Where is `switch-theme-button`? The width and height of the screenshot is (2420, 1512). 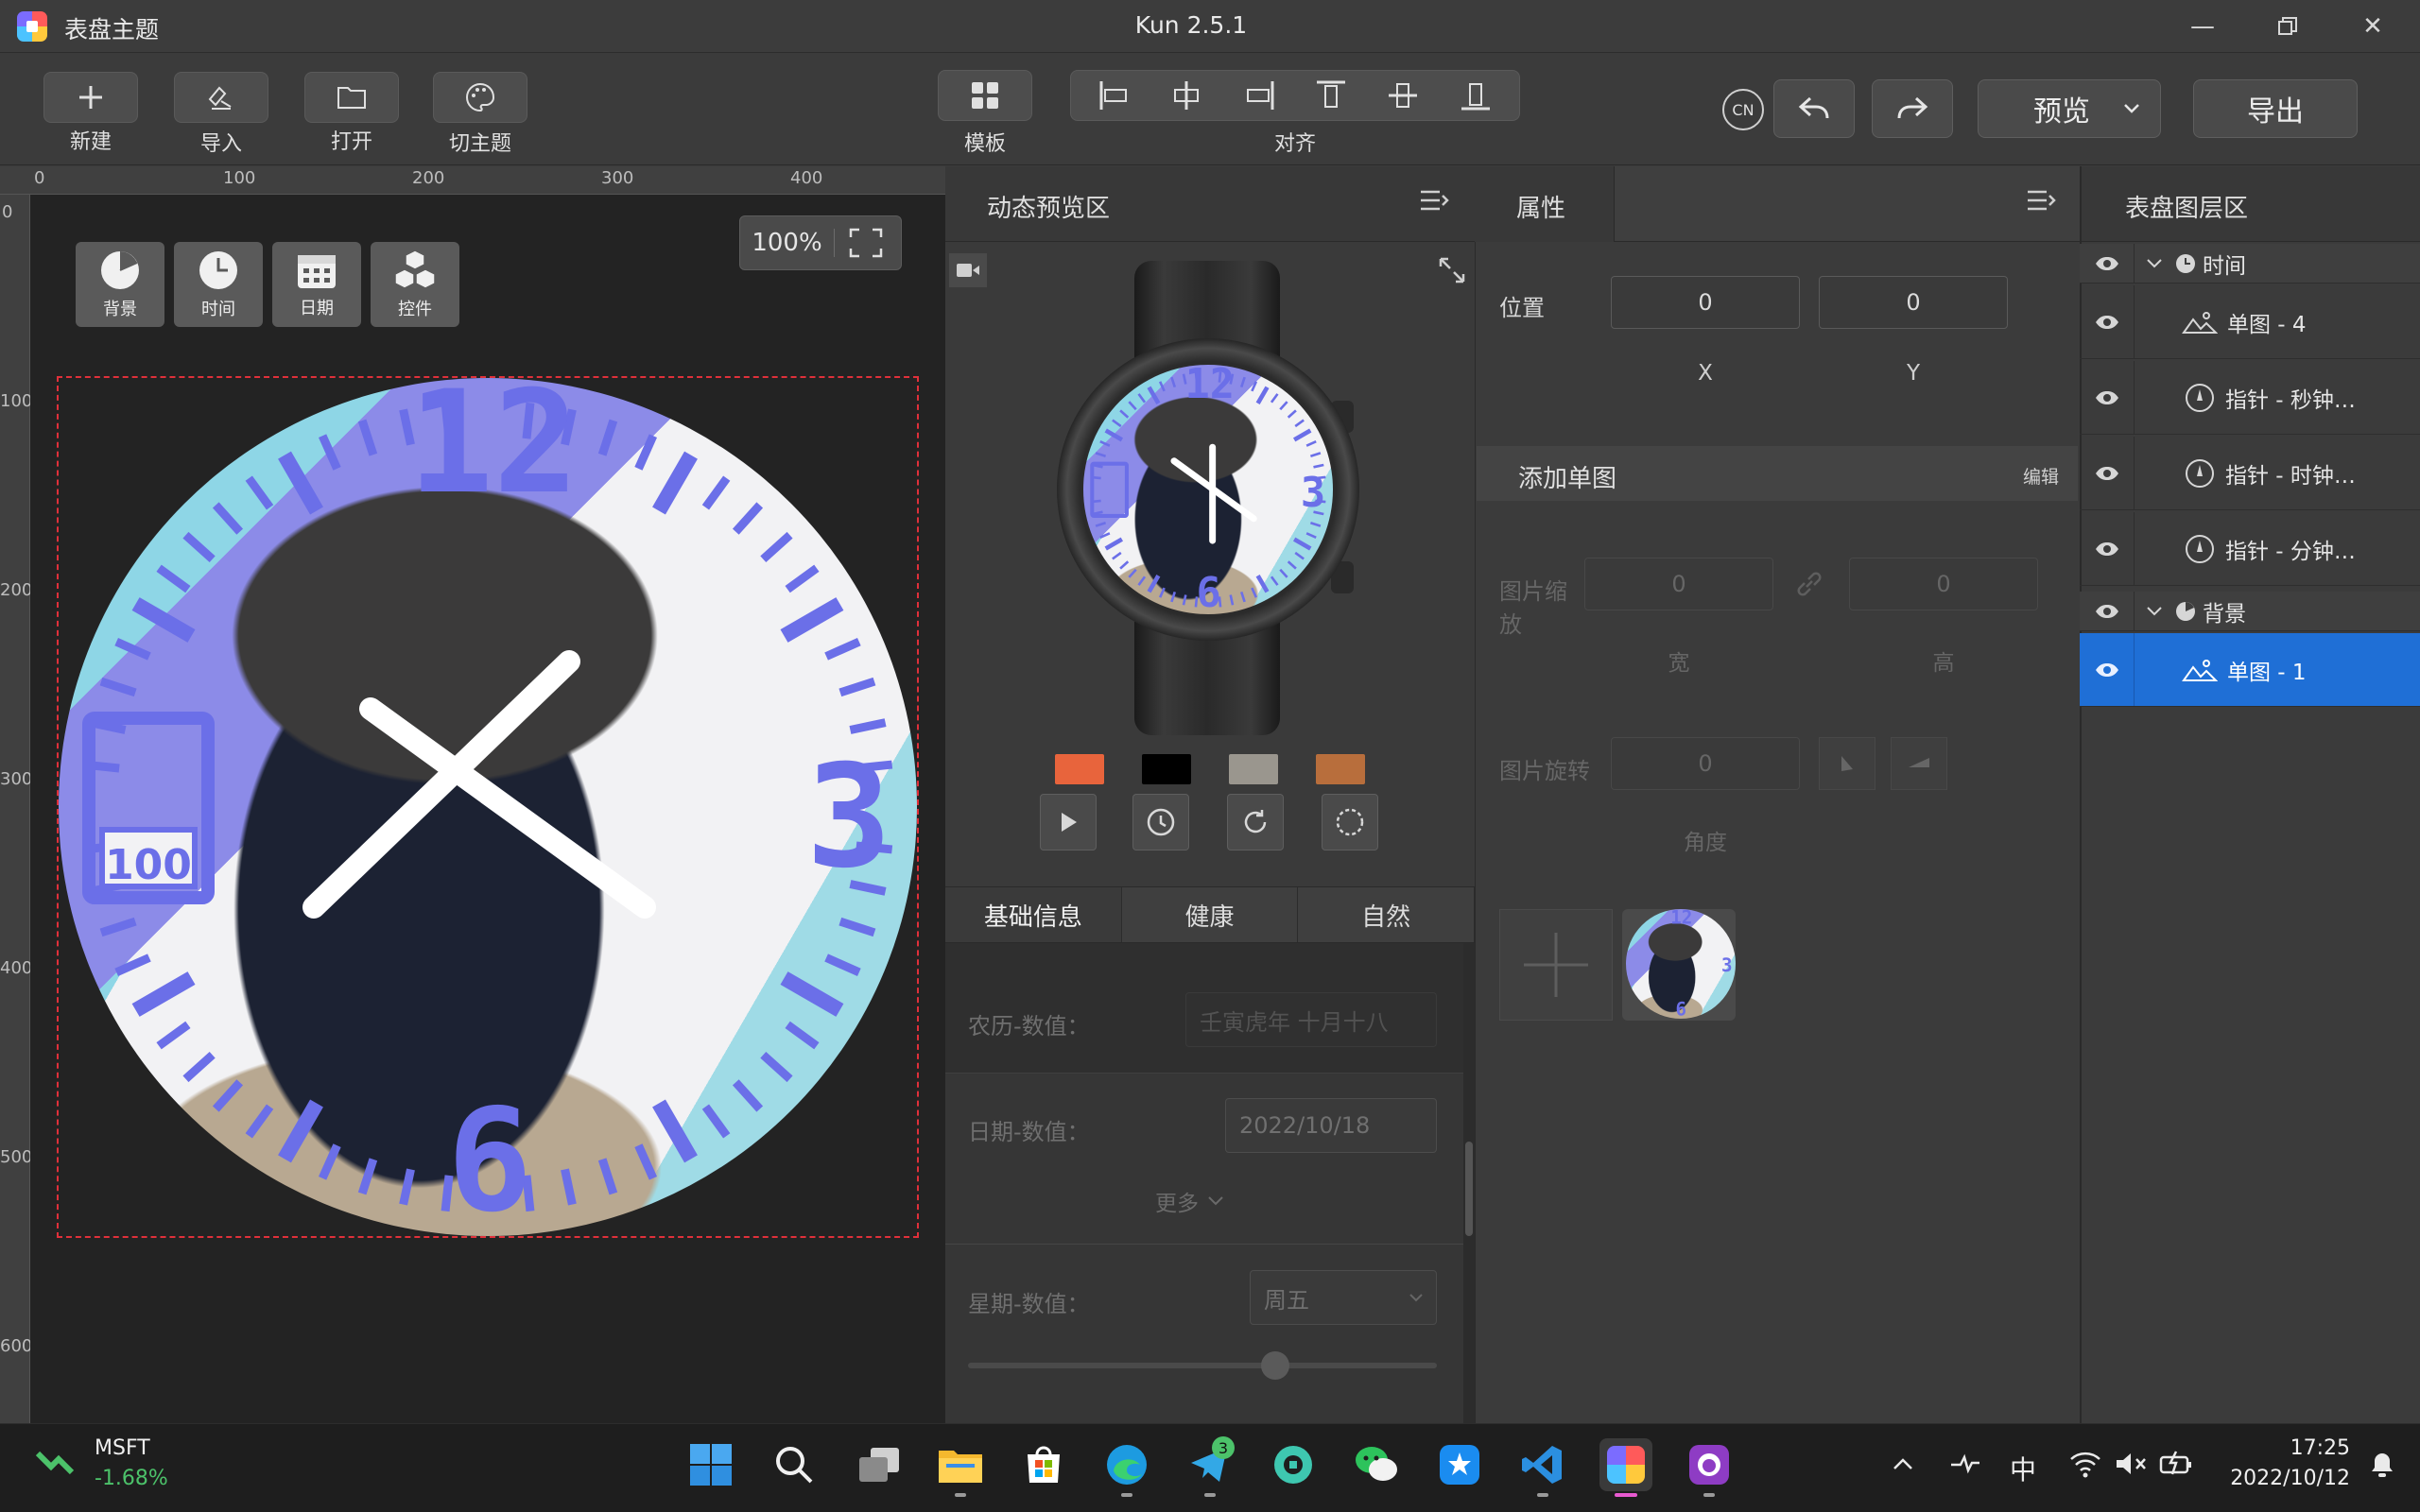
switch-theme-button is located at coordinates (480, 97).